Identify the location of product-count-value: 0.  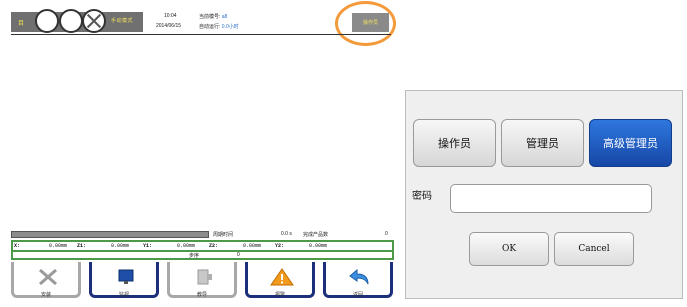
(386, 234).